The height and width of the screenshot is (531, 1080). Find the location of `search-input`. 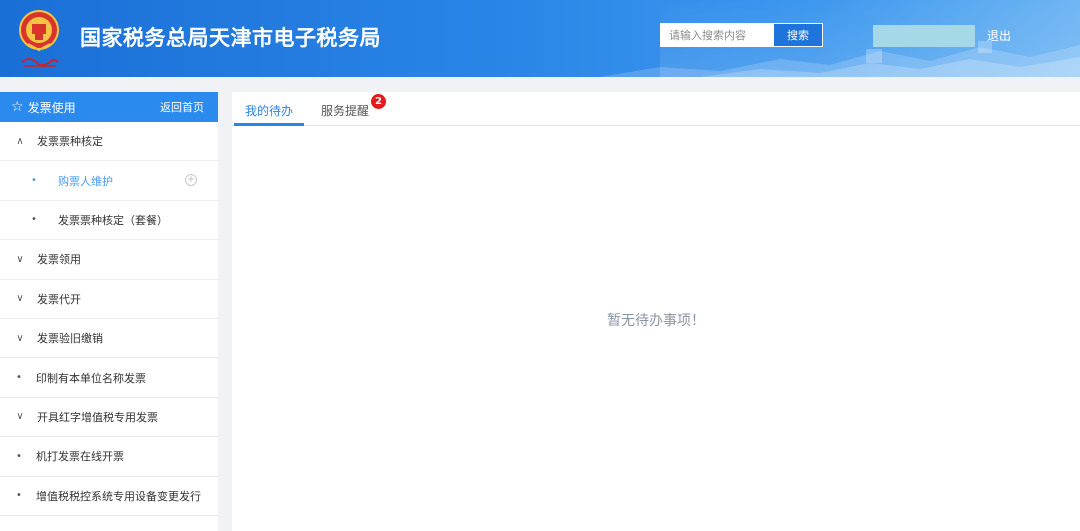

search-input is located at coordinates (717, 35).